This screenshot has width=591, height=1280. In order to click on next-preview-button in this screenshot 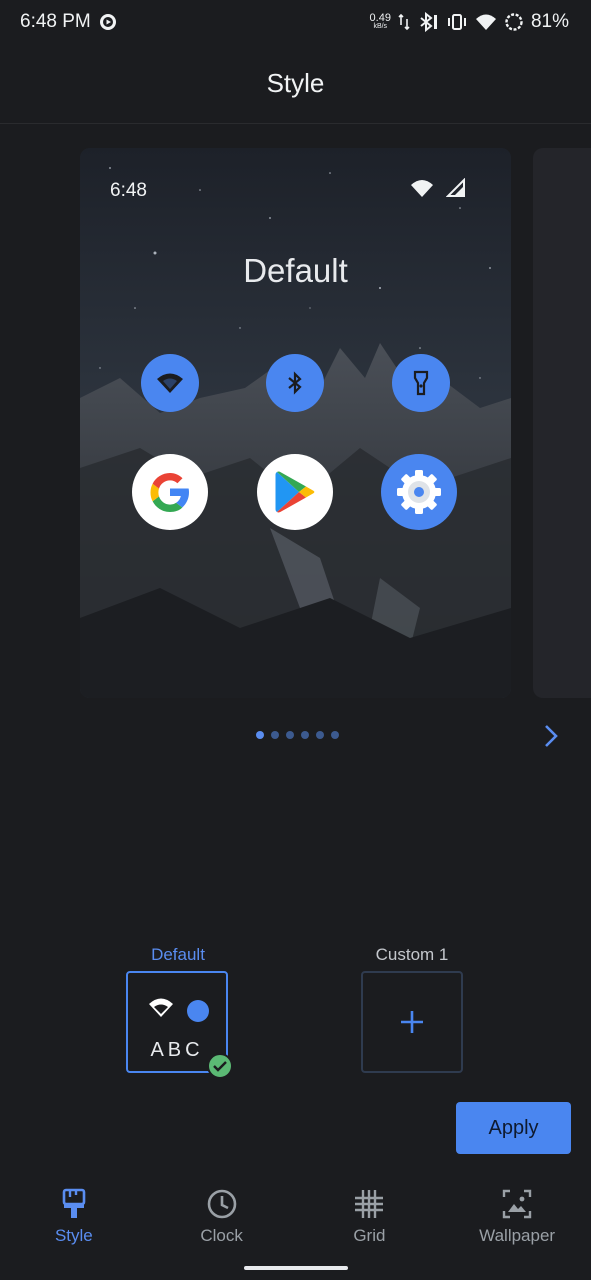, I will do `click(551, 736)`.